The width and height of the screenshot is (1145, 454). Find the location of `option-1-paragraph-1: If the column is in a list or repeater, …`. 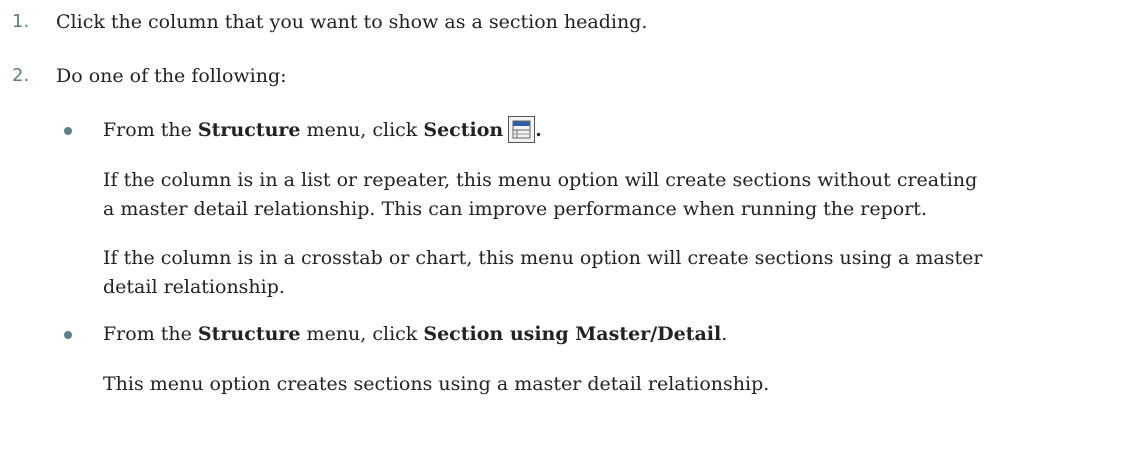

option-1-paragraph-1: If the column is in a list or repeater, … is located at coordinates (623, 195).